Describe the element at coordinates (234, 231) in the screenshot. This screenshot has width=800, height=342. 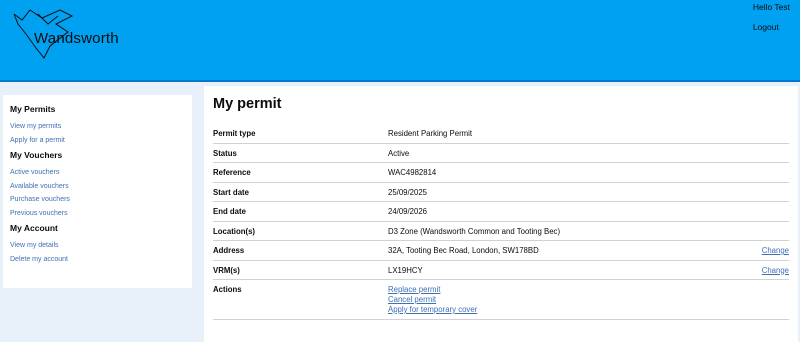
I see `row-key: Location(s)` at that location.